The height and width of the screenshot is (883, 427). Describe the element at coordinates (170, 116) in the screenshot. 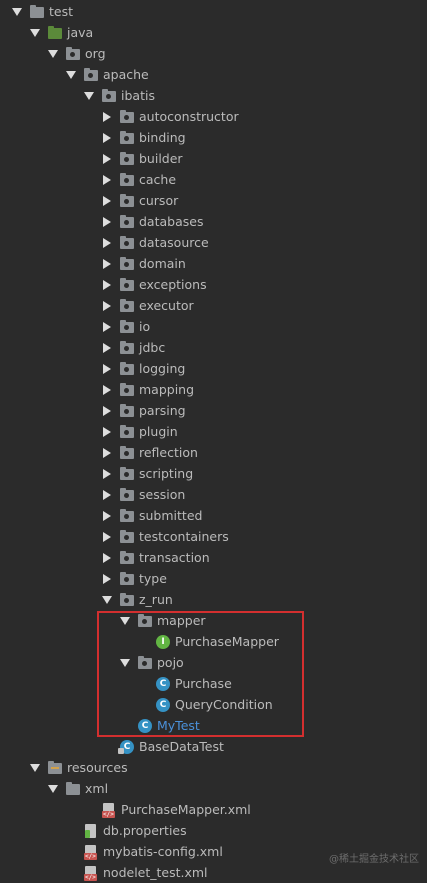

I see `tree-node: autoconstructor` at that location.